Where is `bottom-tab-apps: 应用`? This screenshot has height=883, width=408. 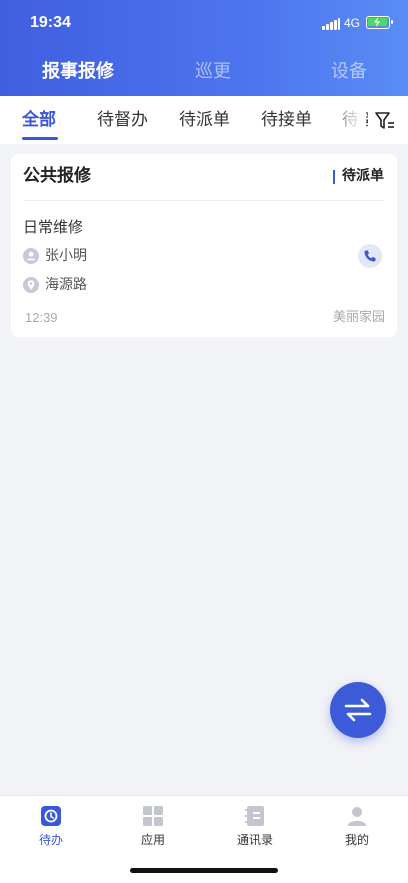 bottom-tab-apps: 应用 is located at coordinates (153, 829).